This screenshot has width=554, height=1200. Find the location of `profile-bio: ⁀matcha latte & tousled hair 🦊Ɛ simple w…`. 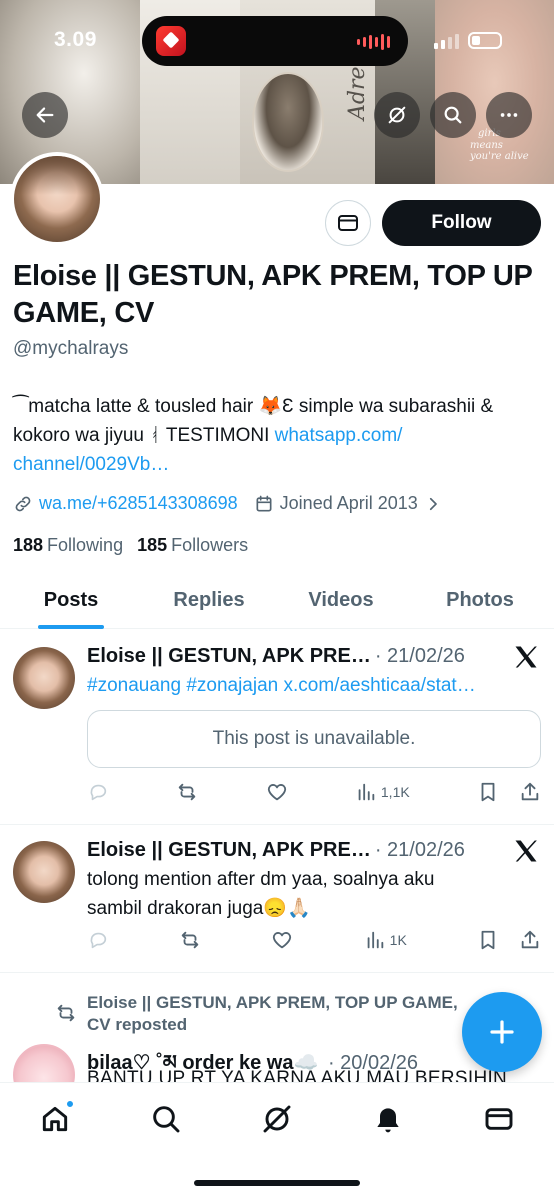

profile-bio: ⁀matcha latte & tousled hair 🦊Ɛ simple w… is located at coordinates (277, 435).